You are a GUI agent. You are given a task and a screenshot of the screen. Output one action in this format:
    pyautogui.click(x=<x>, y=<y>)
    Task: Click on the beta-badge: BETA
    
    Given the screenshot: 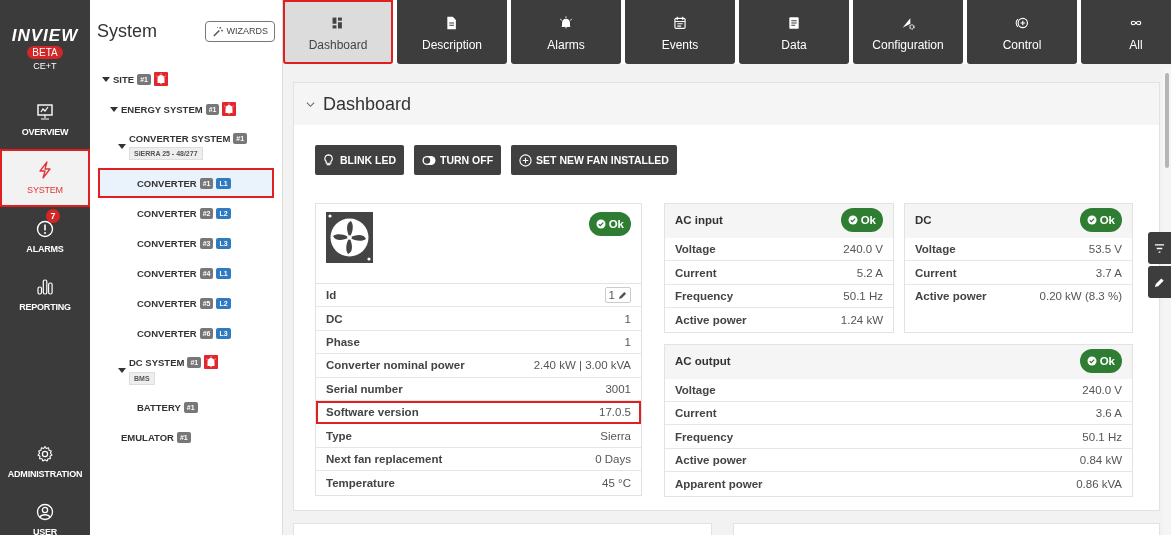 What is the action you would take?
    pyautogui.click(x=45, y=52)
    